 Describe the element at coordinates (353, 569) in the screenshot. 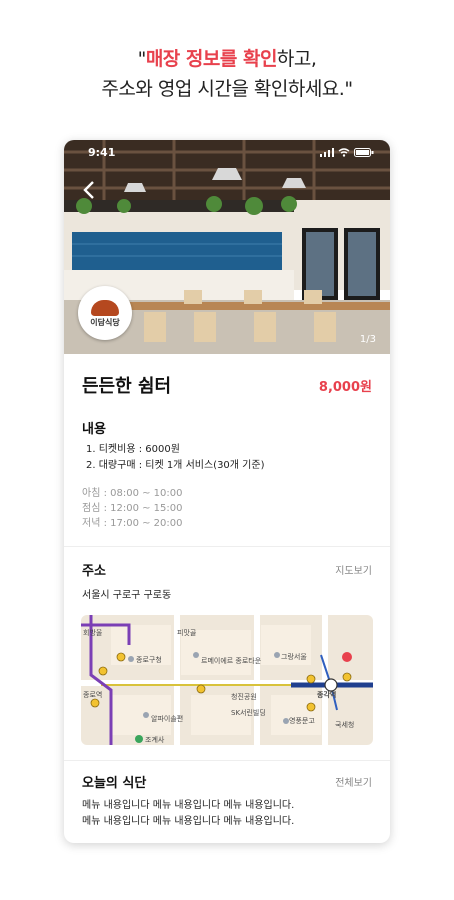

I see `map-view-link: 지도보기` at that location.